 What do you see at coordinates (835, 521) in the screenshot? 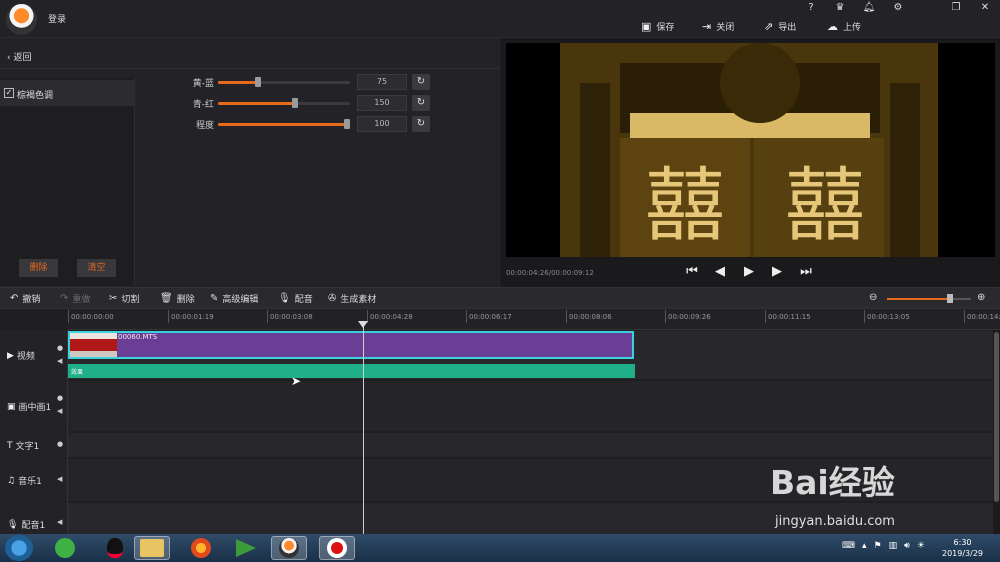
I see `watermark-url: jingyan.baidu.com` at bounding box center [835, 521].